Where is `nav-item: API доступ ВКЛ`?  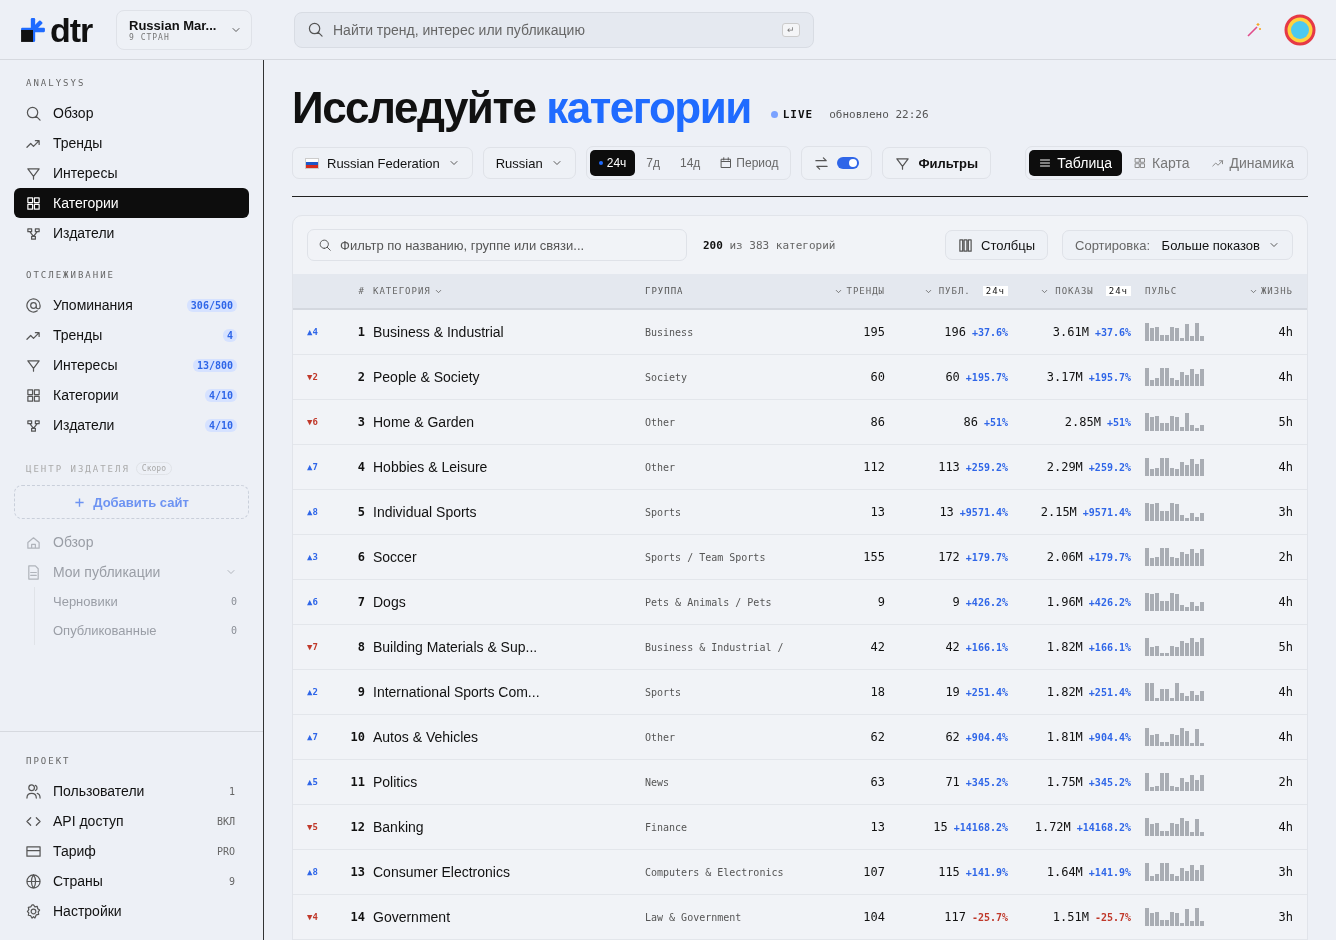
nav-item: API доступ ВКЛ is located at coordinates (131, 821).